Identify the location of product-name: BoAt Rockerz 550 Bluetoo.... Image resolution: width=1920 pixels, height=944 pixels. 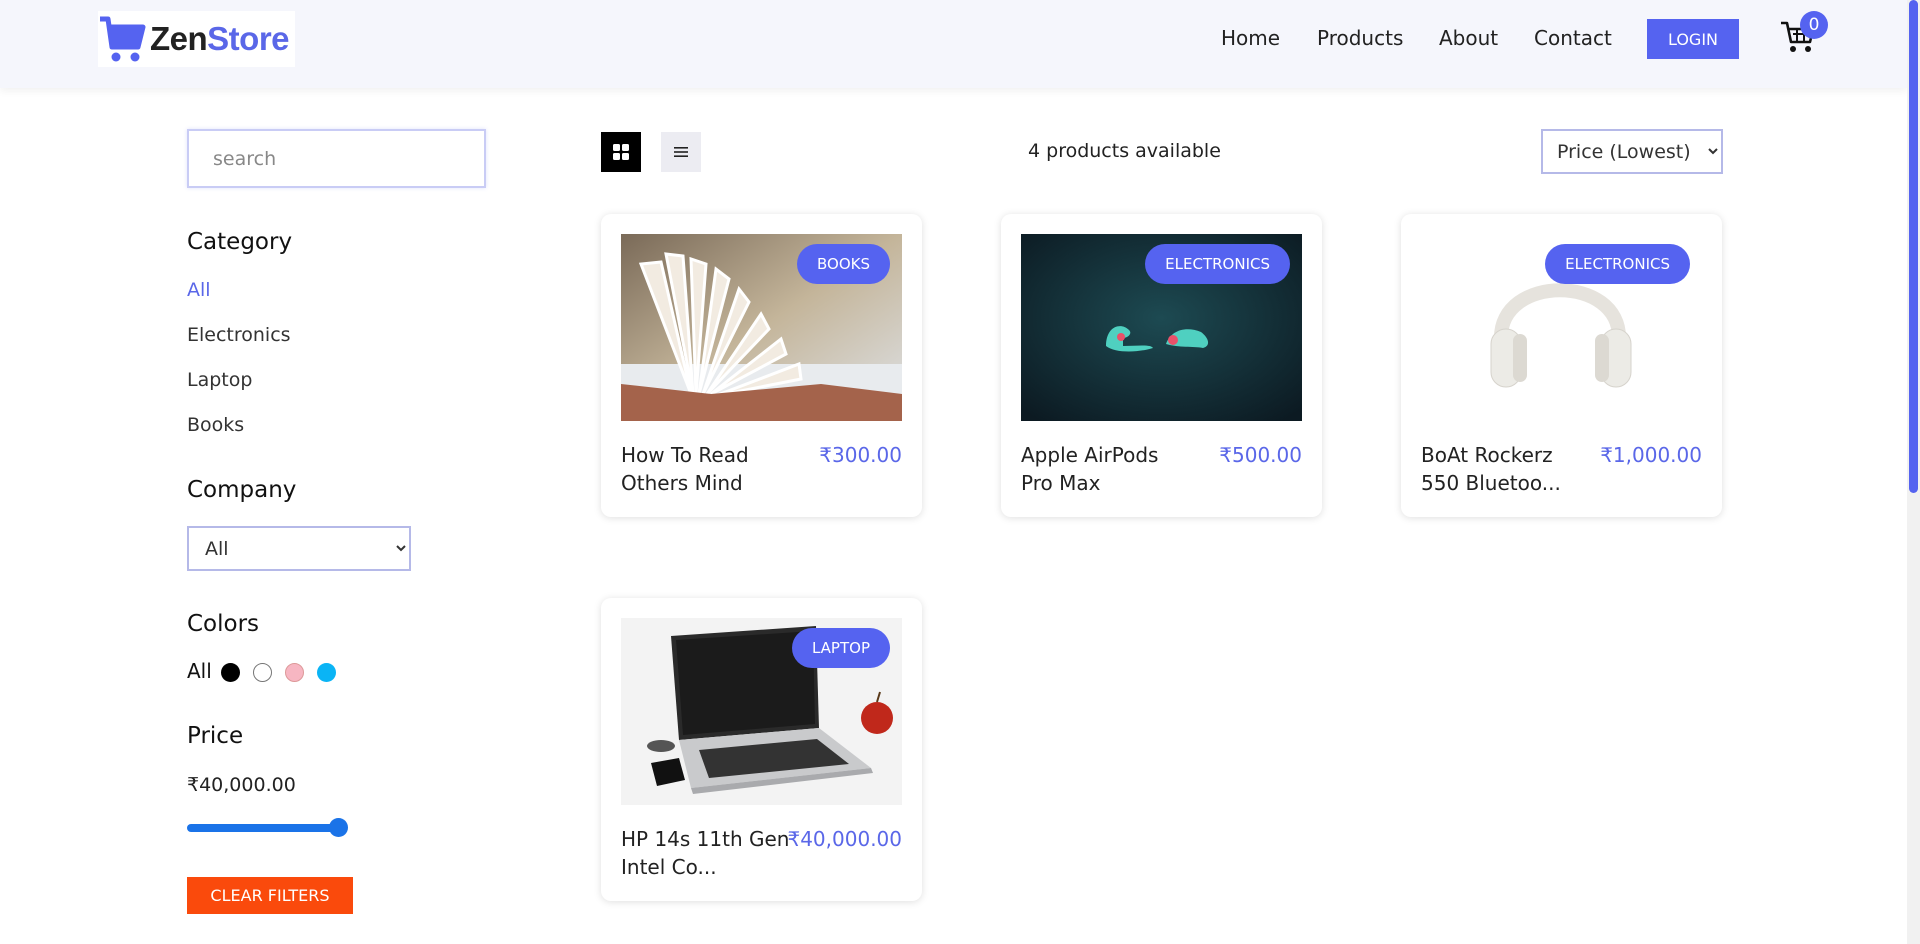
(1491, 469).